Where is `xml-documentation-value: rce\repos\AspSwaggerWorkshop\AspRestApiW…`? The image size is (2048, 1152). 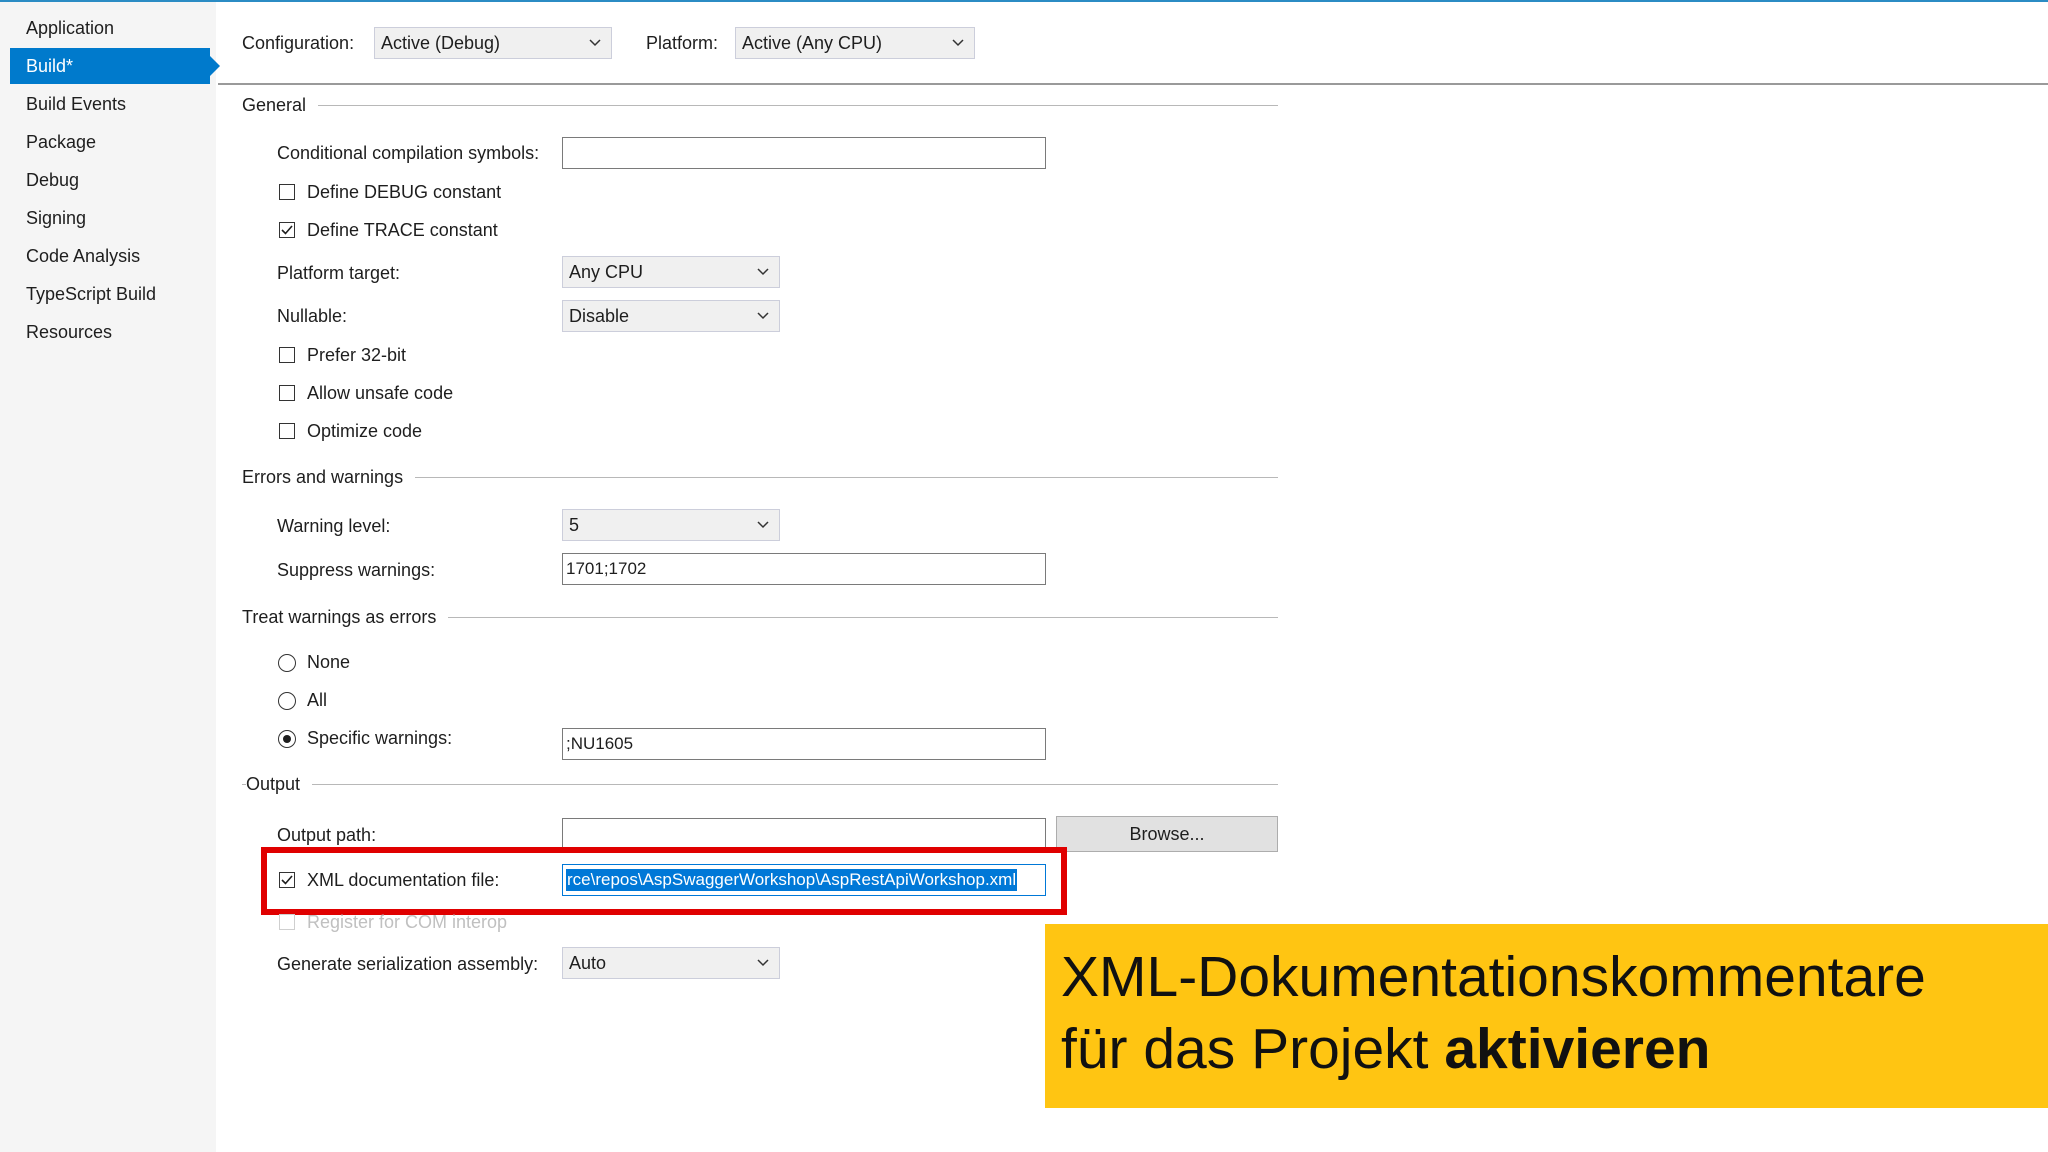
xml-documentation-value: rce\repos\AspSwaggerWorkshop\AspRestApiW… is located at coordinates (792, 880).